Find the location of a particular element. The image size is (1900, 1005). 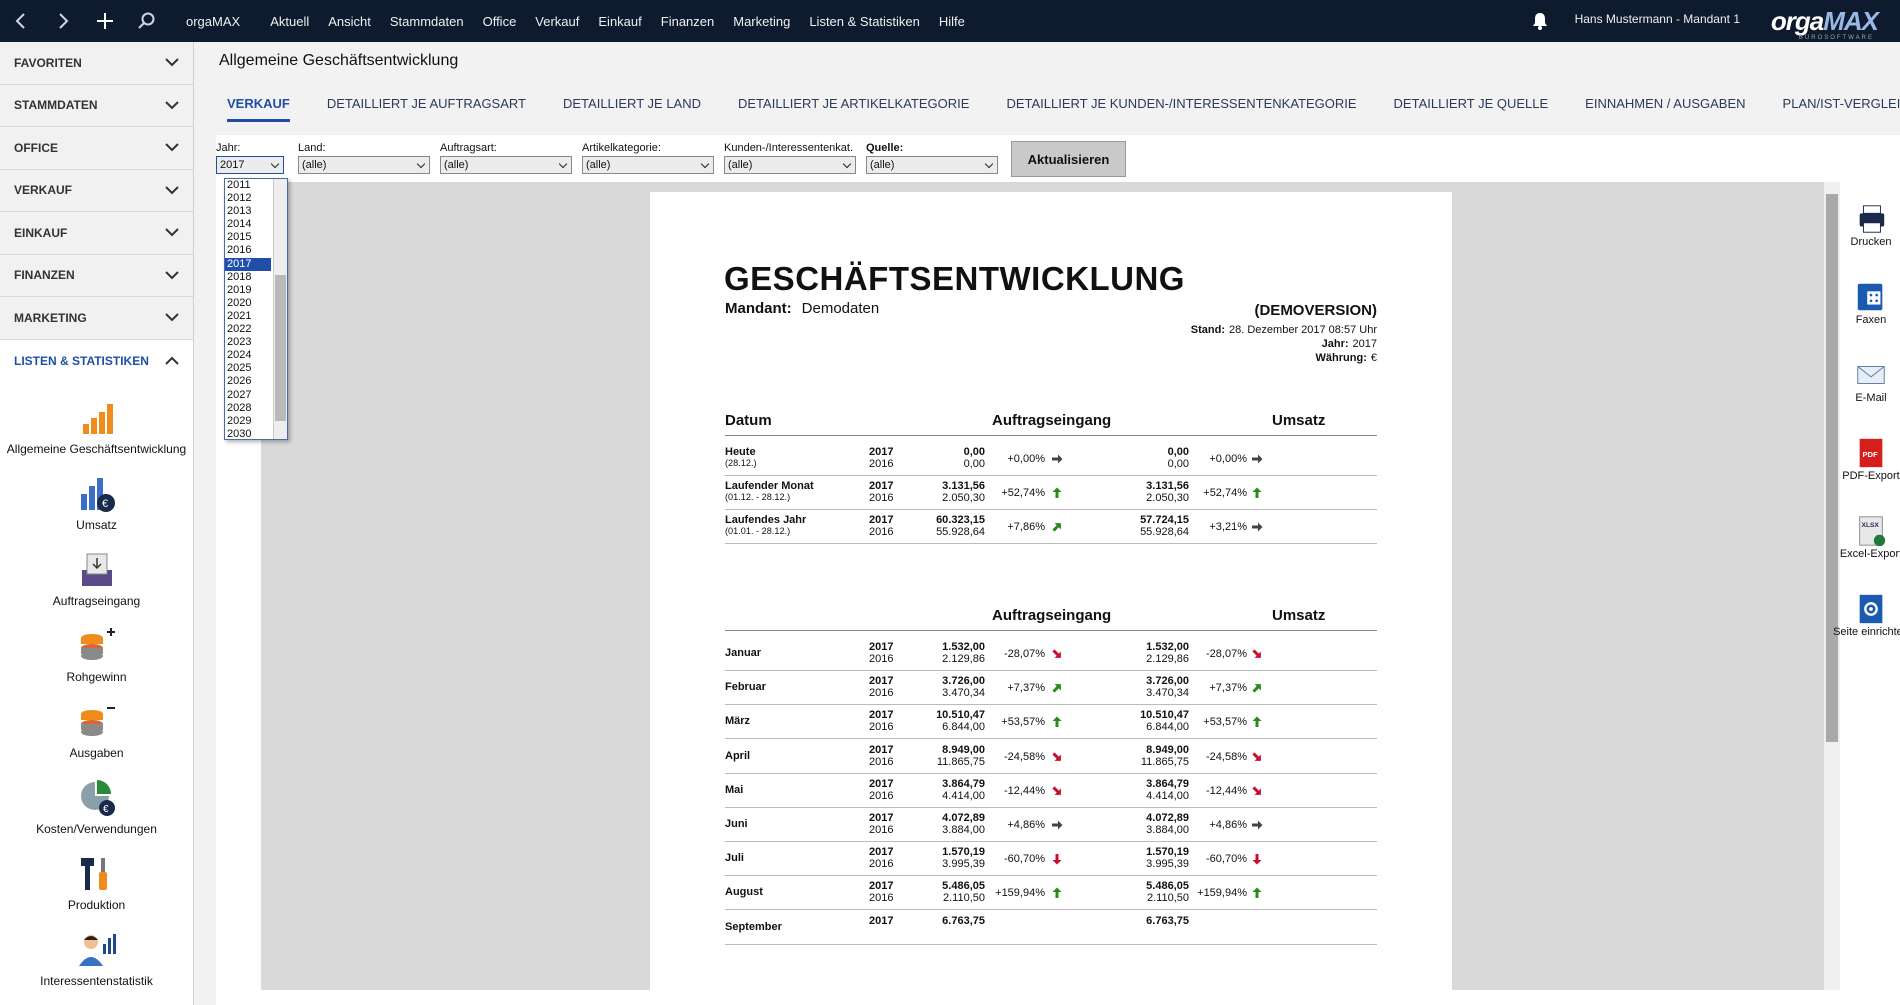

scrollbar-thumb is located at coordinates (1832, 468).